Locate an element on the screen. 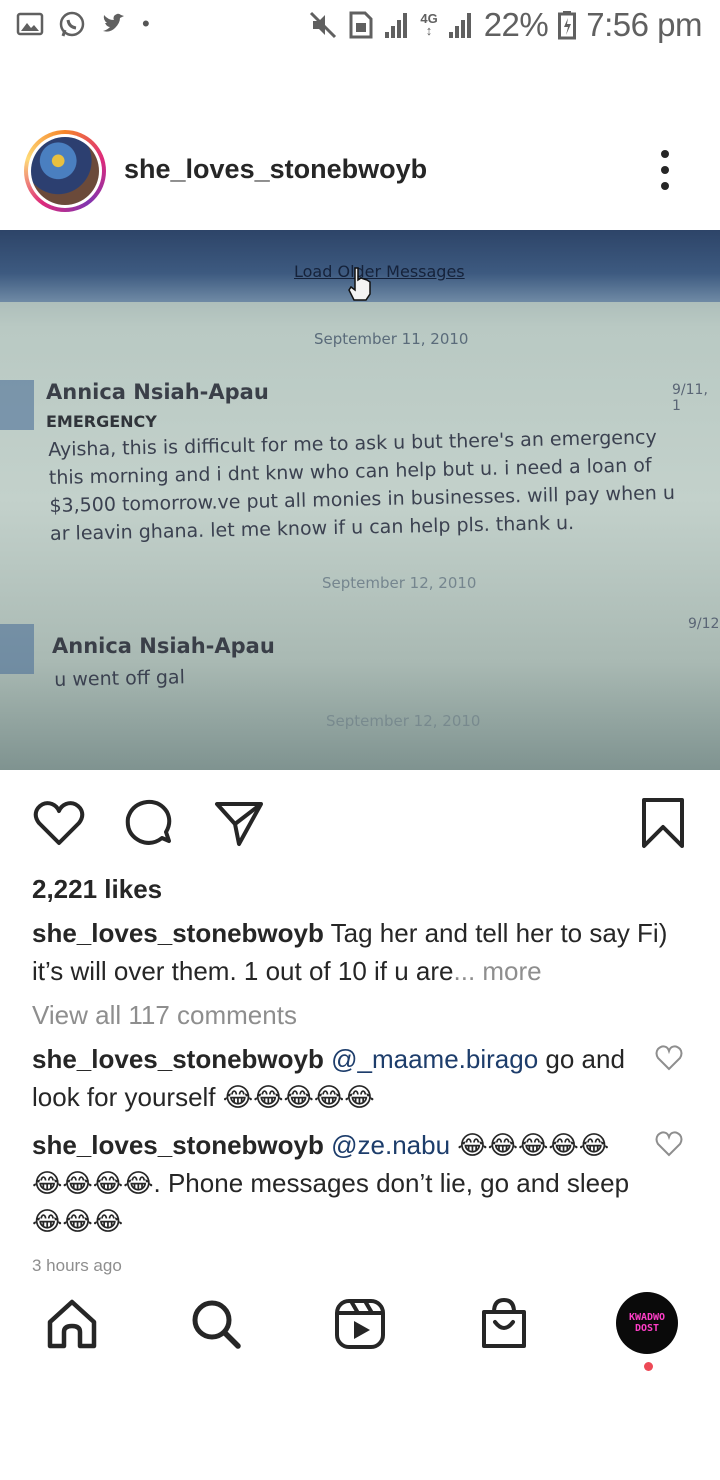 This screenshot has height=1480, width=720. share-send-icon is located at coordinates (239, 823).